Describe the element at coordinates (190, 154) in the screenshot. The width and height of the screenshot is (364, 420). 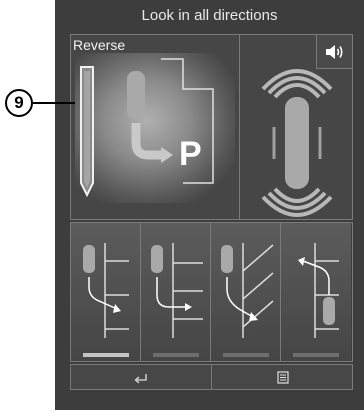
I see `parking-letter: P` at that location.